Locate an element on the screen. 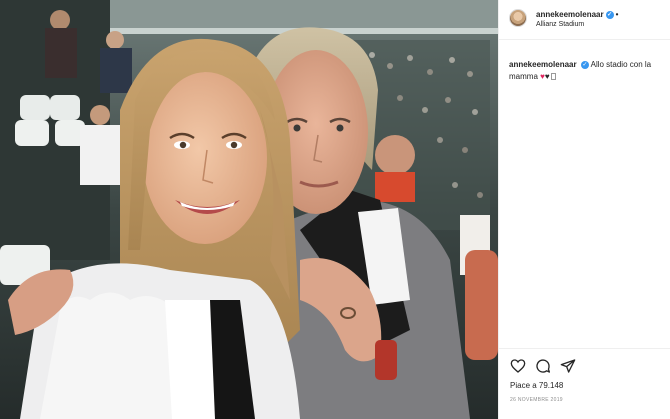 The width and height of the screenshot is (670, 419). post-username-row: annekeemolenaar ✓ • is located at coordinates (577, 14).